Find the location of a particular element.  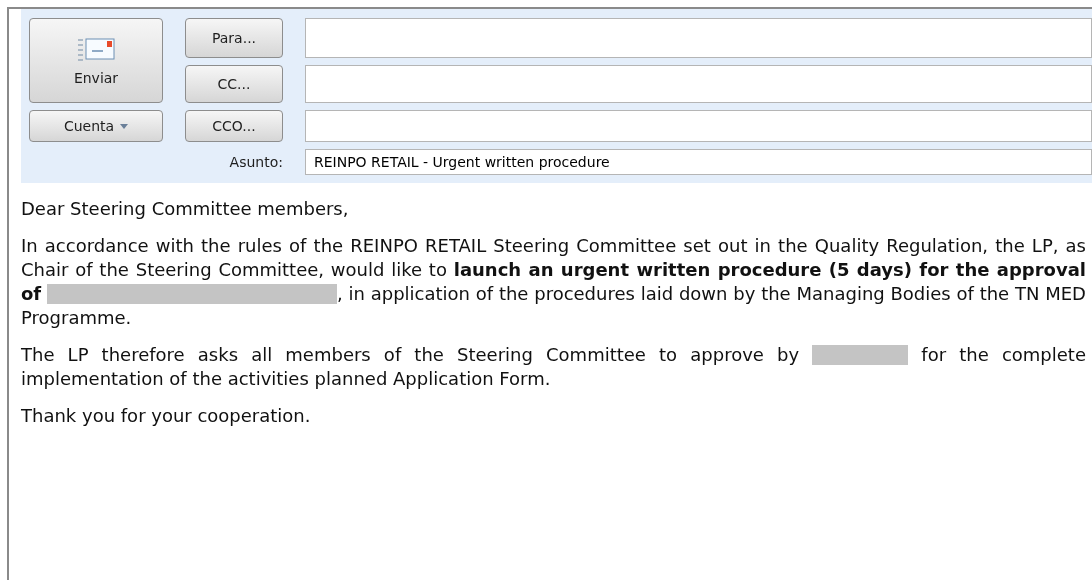

subject-label: Asunto: is located at coordinates (256, 162).